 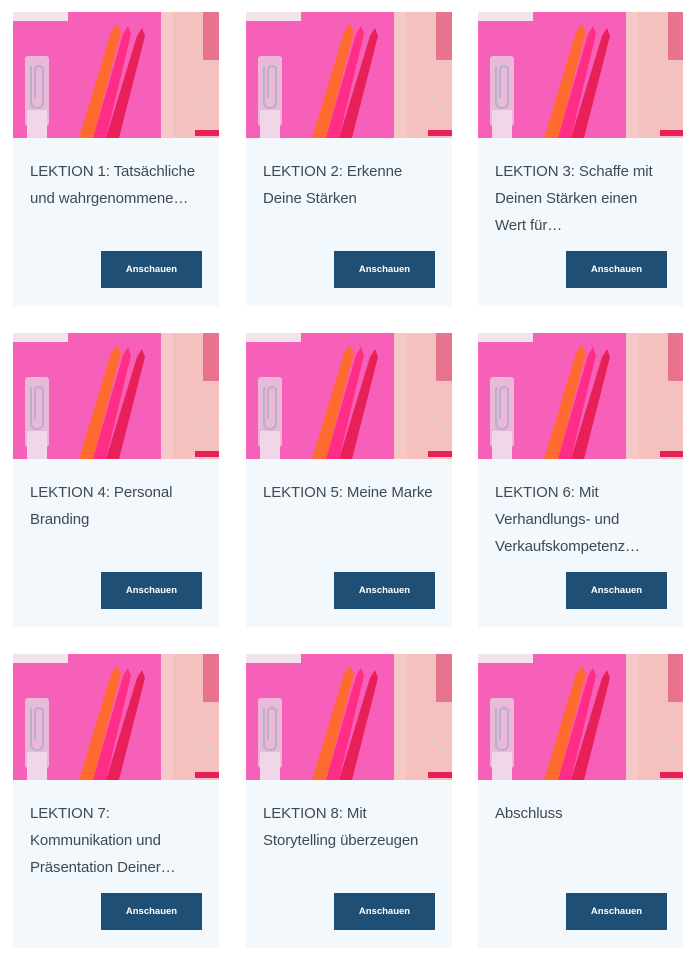 What do you see at coordinates (583, 813) in the screenshot?
I see `lesson-title: Abschluss` at bounding box center [583, 813].